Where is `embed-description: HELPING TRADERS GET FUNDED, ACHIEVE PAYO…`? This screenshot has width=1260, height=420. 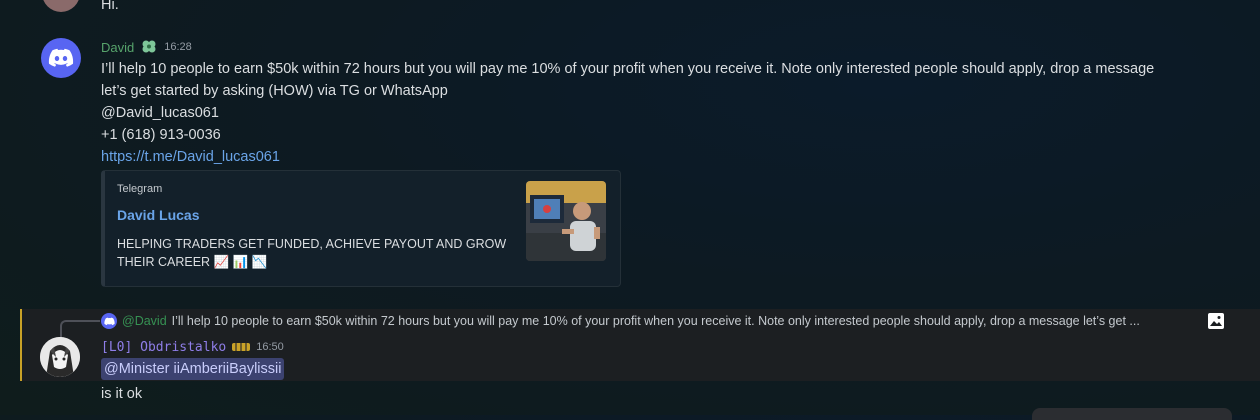 embed-description: HELPING TRADERS GET FUNDED, ACHIEVE PAYO… is located at coordinates (312, 253).